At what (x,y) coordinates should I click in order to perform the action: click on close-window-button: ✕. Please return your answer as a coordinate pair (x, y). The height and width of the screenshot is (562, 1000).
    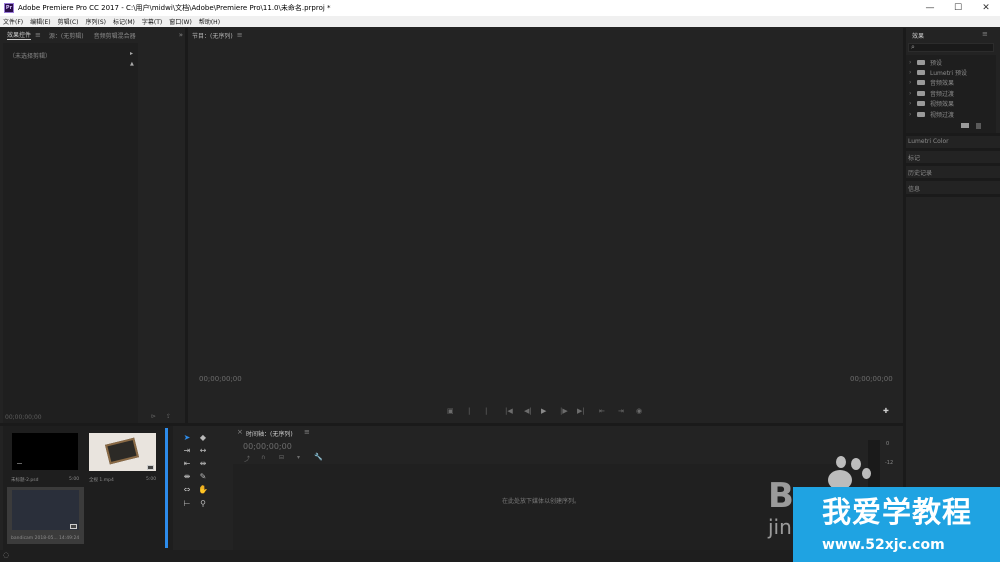
    Looking at the image, I should click on (986, 8).